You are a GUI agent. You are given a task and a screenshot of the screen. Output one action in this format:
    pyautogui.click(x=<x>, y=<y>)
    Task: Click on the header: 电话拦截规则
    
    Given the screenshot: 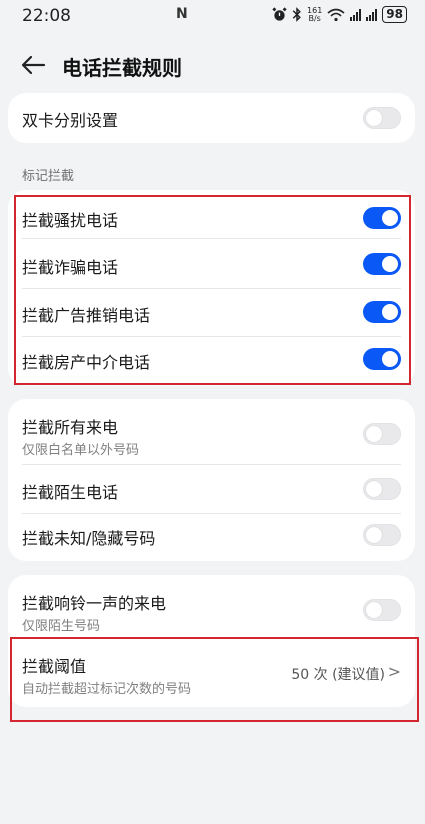 What is the action you would take?
    pyautogui.click(x=212, y=66)
    